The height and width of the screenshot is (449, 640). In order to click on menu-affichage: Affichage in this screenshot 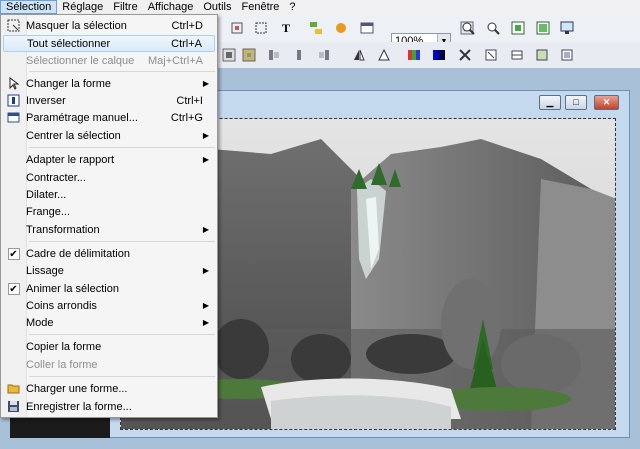, I will do `click(171, 7)`.